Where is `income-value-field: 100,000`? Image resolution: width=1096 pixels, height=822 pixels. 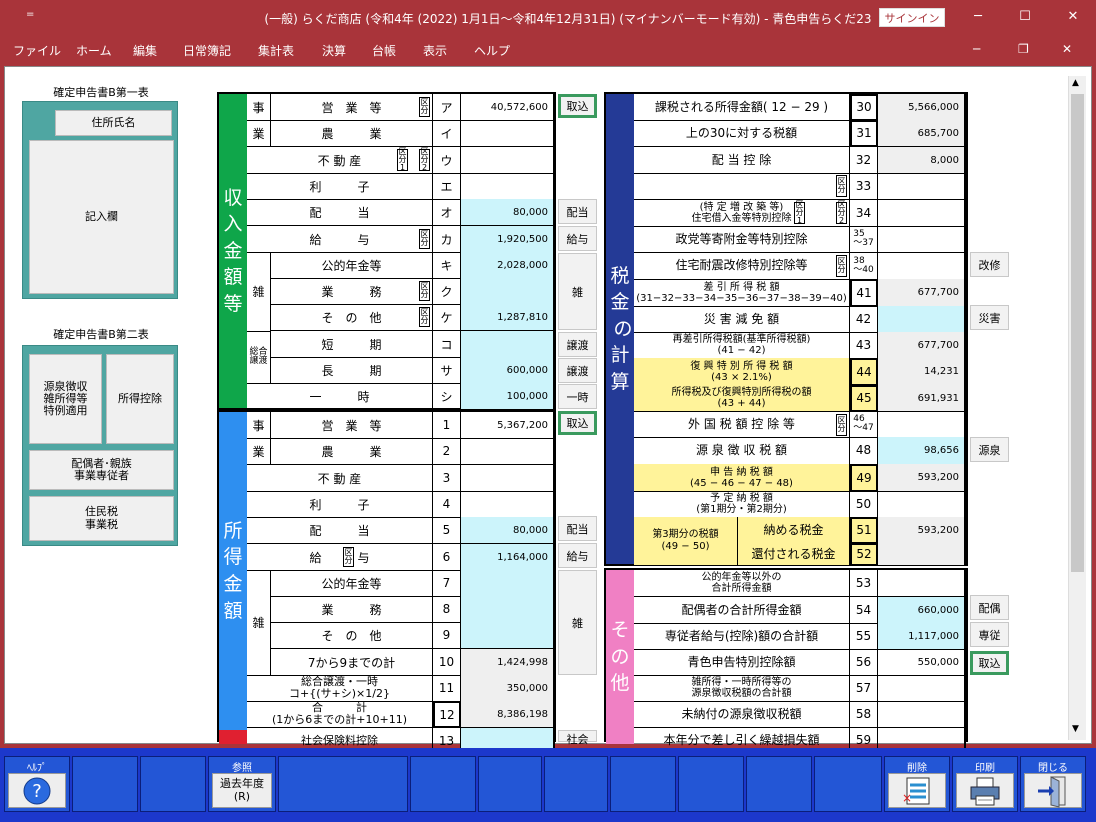
income-value-field: 100,000 is located at coordinates (508, 396).